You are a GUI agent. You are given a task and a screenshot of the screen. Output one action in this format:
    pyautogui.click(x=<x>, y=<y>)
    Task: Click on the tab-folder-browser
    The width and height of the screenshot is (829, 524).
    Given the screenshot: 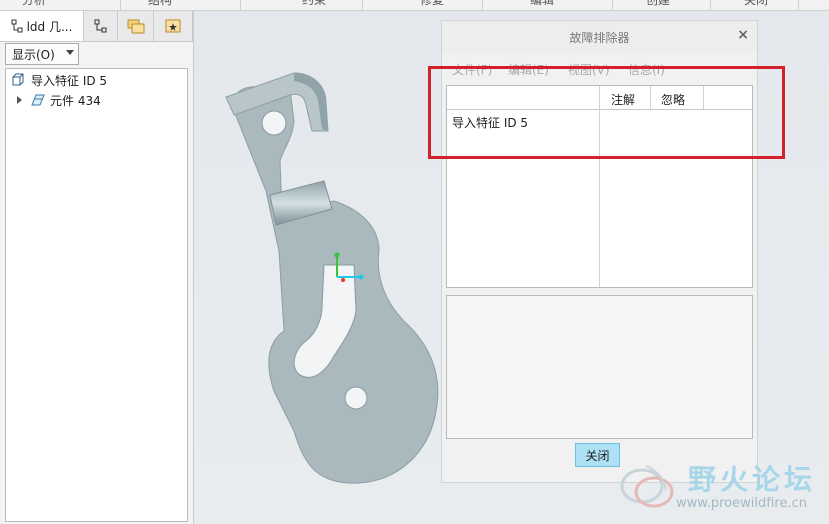 What is the action you would take?
    pyautogui.click(x=136, y=26)
    